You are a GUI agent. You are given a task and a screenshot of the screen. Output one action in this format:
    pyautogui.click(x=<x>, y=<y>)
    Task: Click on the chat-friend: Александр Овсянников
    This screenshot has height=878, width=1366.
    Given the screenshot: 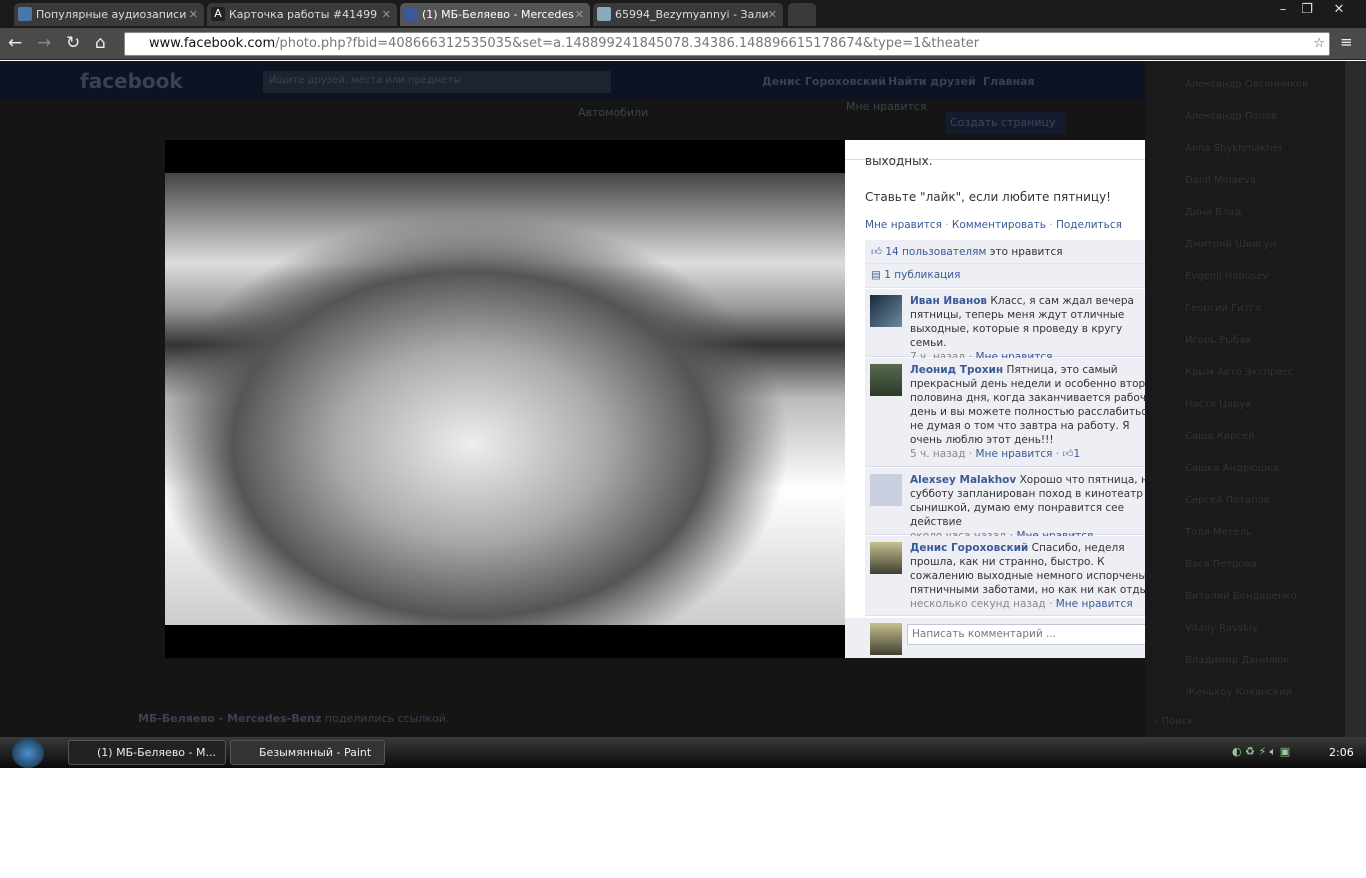 What is the action you would take?
    pyautogui.click(x=1246, y=84)
    